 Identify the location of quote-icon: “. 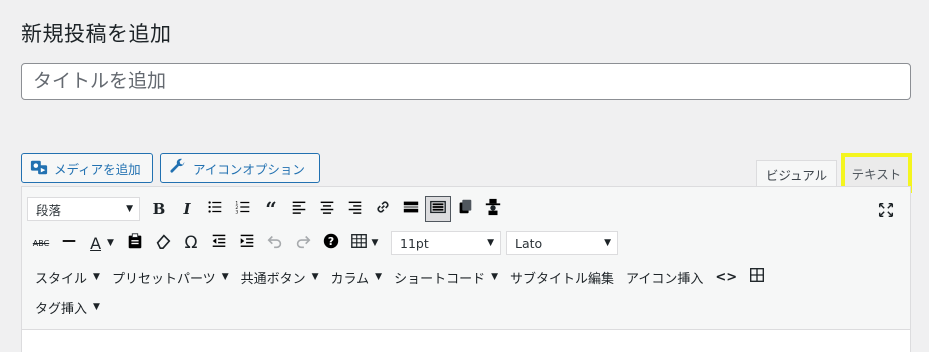
(271, 209).